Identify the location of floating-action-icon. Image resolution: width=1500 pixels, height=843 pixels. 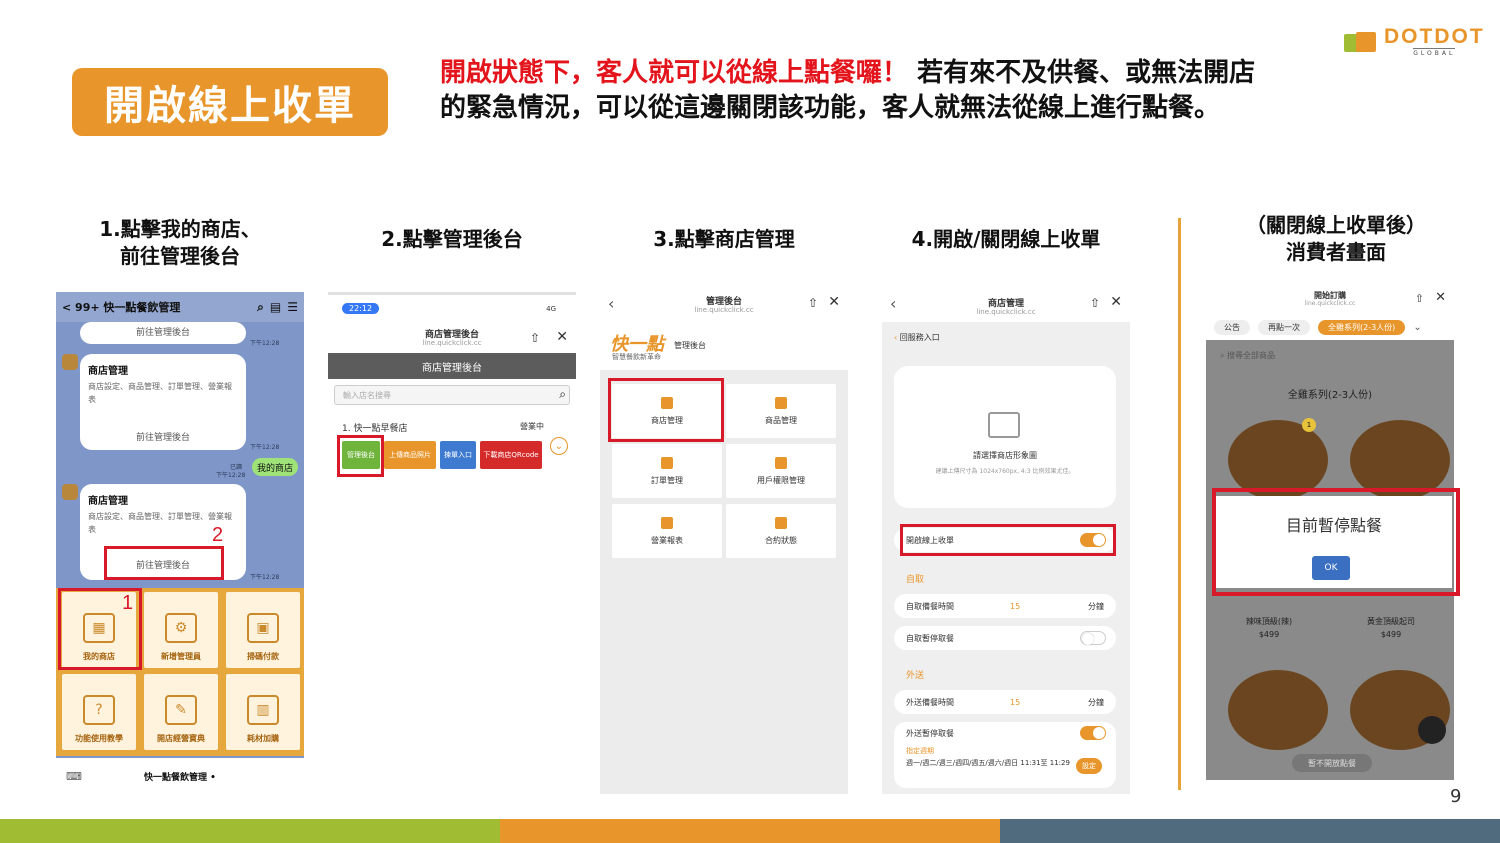
(1432, 730).